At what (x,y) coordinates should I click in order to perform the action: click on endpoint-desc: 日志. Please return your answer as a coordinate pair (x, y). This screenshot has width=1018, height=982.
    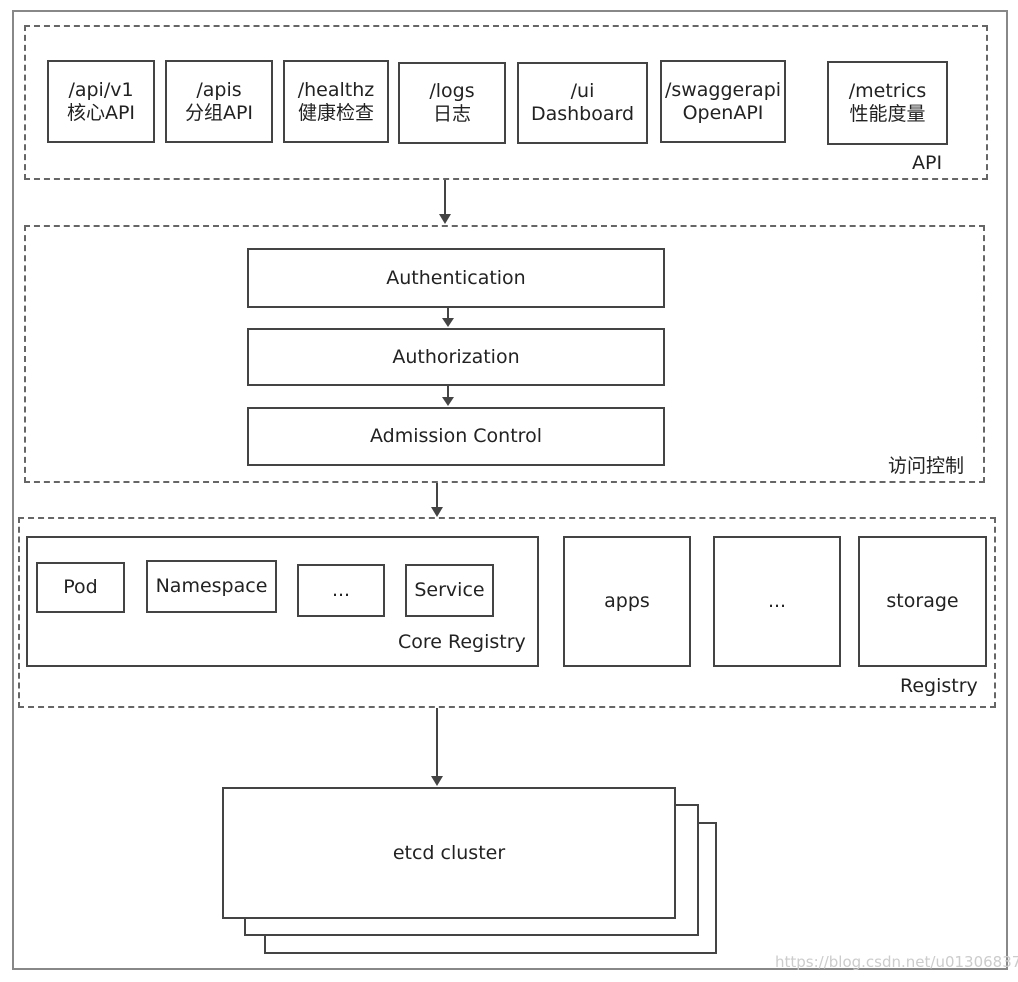
    Looking at the image, I should click on (451, 114).